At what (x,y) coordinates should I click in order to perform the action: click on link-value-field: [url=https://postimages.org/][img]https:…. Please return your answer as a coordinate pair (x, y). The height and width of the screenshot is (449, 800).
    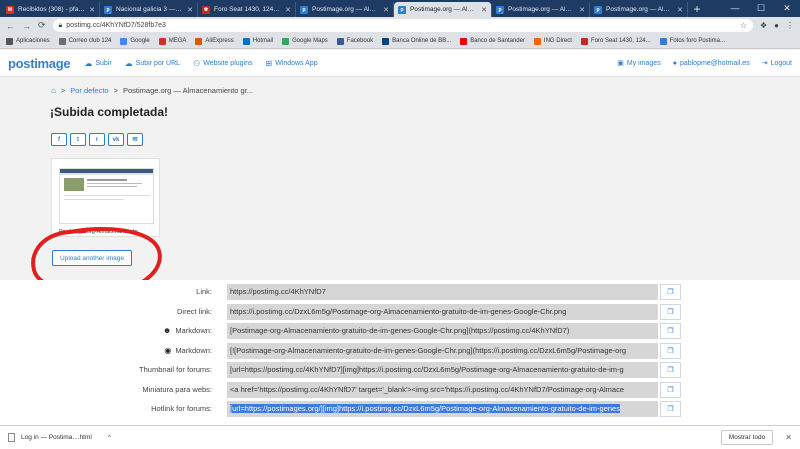
    Looking at the image, I should click on (442, 409).